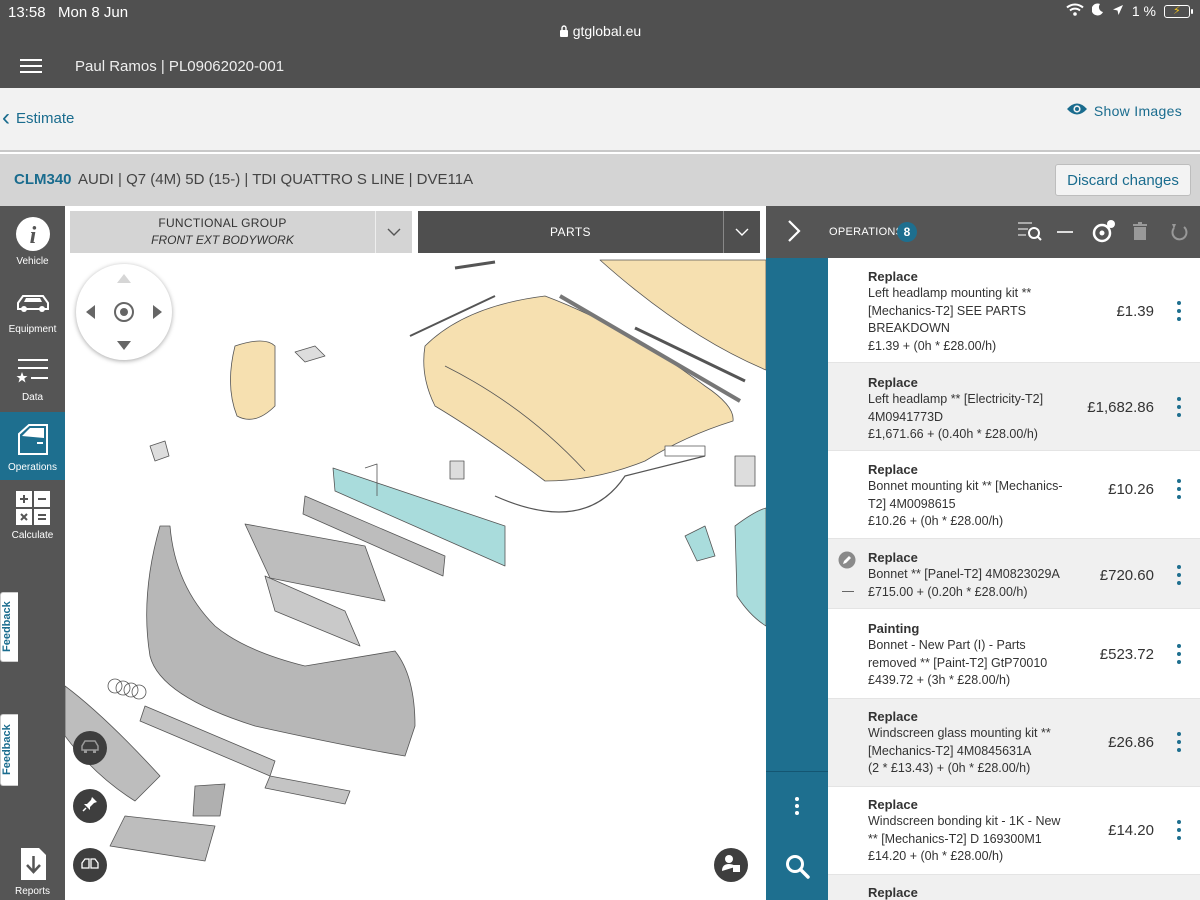 The width and height of the screenshot is (1200, 900). What do you see at coordinates (731, 865) in the screenshot?
I see `user-assign-button` at bounding box center [731, 865].